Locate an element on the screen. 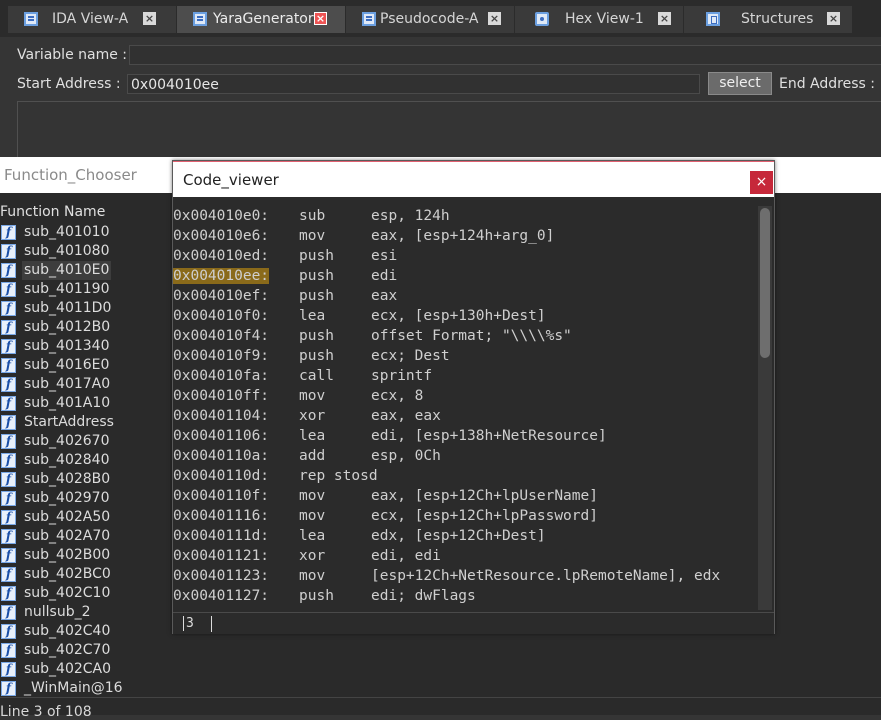 The height and width of the screenshot is (720, 881). code-line: 0x00401116: mov ecx, [esp+12Ch+lpPassword] is located at coordinates (464, 516).